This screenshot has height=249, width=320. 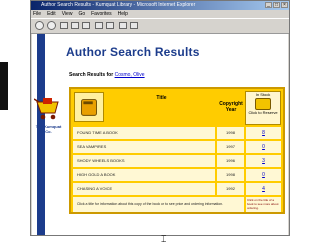 I want to click on table-row: HIGH GOLD A BOOK 1998 0, so click(x=177, y=175).